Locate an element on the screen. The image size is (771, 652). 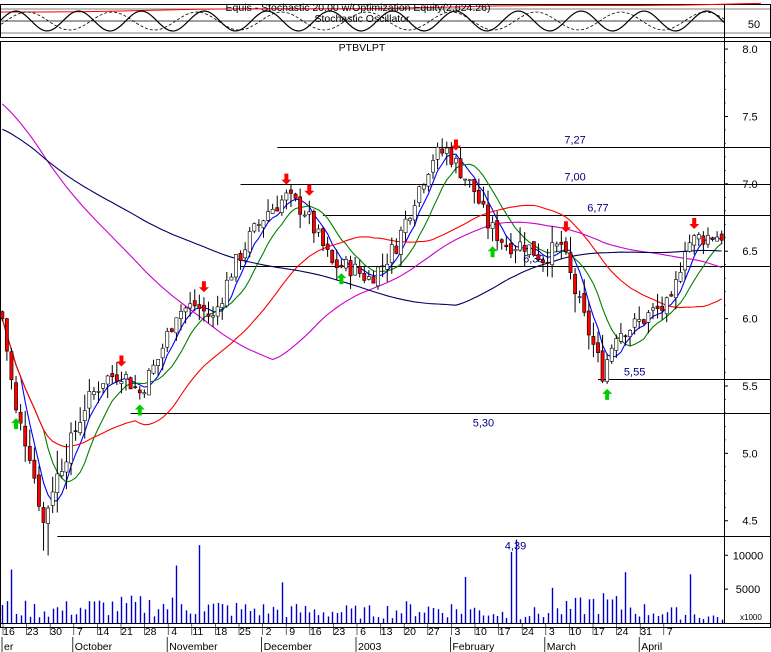
level-label-6: 4,39 is located at coordinates (515, 547).